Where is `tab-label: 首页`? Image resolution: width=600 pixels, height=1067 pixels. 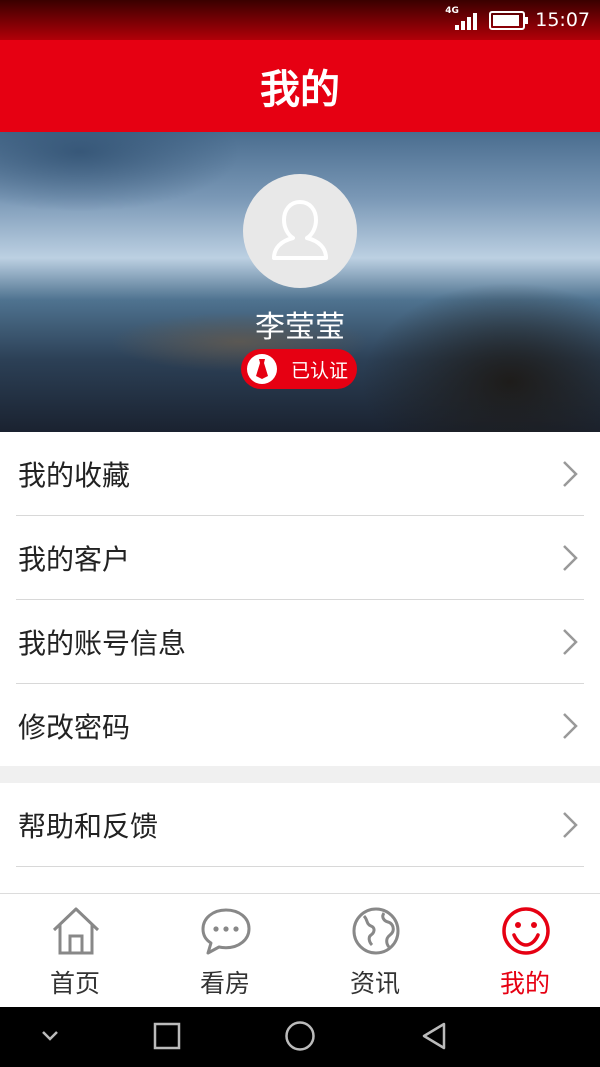
tab-label: 首页 is located at coordinates (74, 983).